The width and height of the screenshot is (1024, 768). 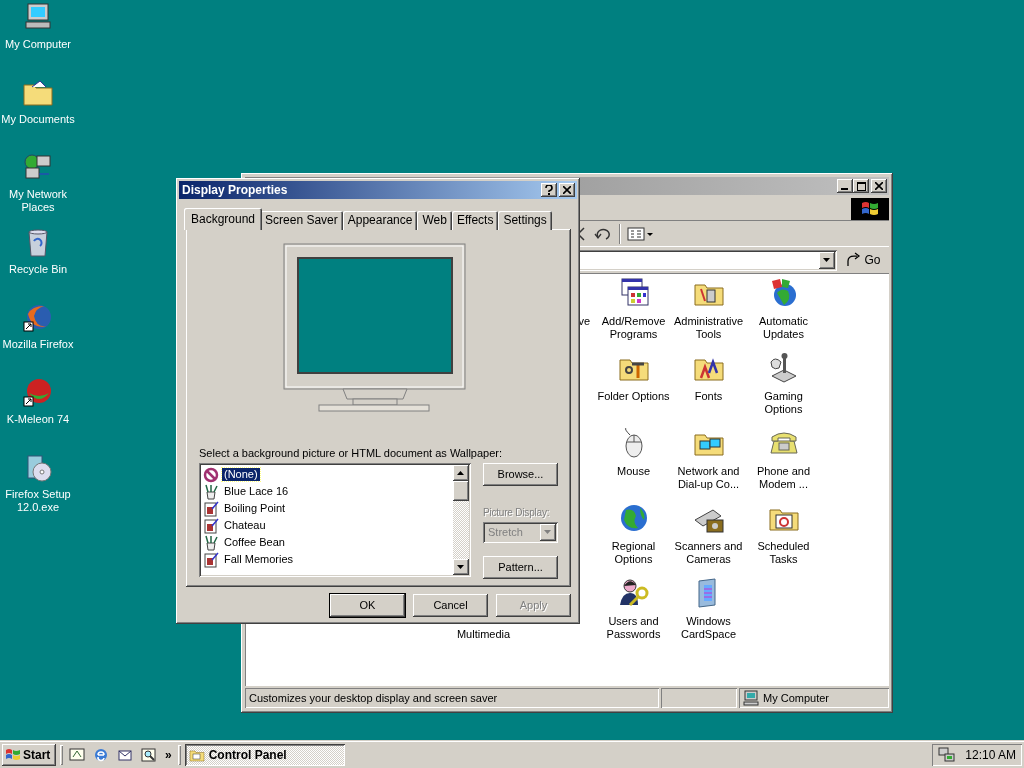 I want to click on list-item: Boiling Point, so click(x=327, y=508).